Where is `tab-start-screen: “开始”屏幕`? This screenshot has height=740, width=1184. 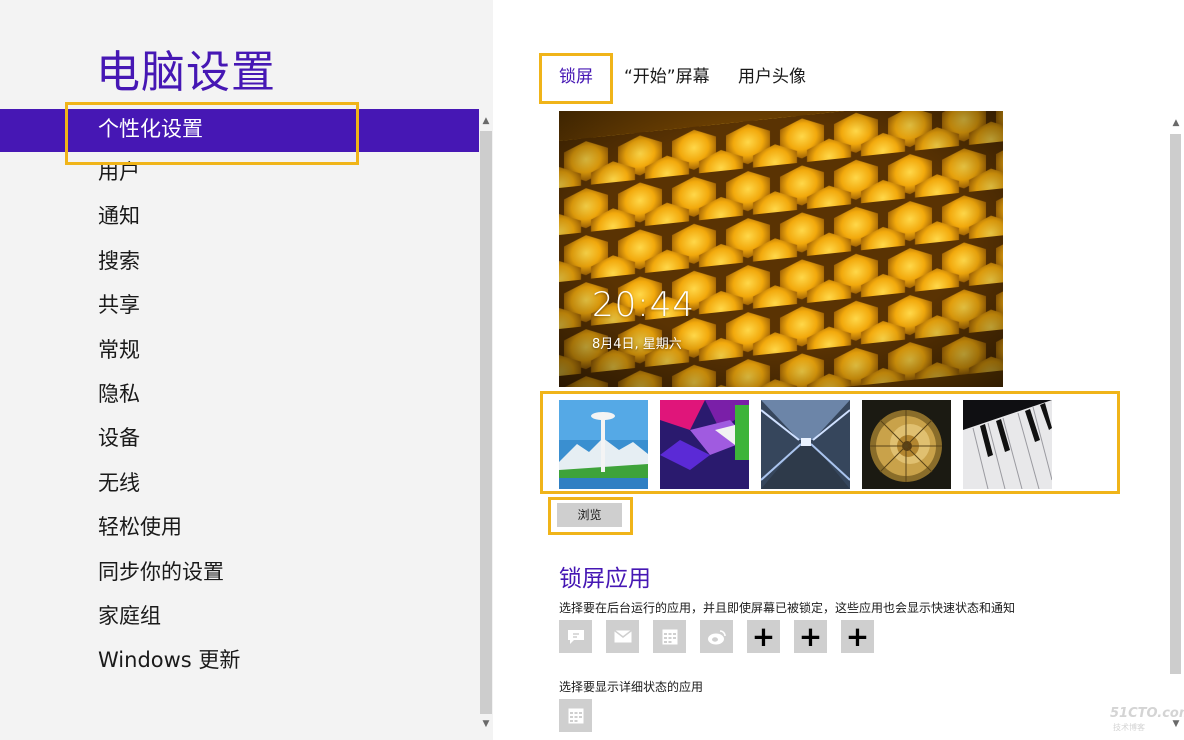
tab-start-screen: “开始”屏幕 is located at coordinates (667, 74).